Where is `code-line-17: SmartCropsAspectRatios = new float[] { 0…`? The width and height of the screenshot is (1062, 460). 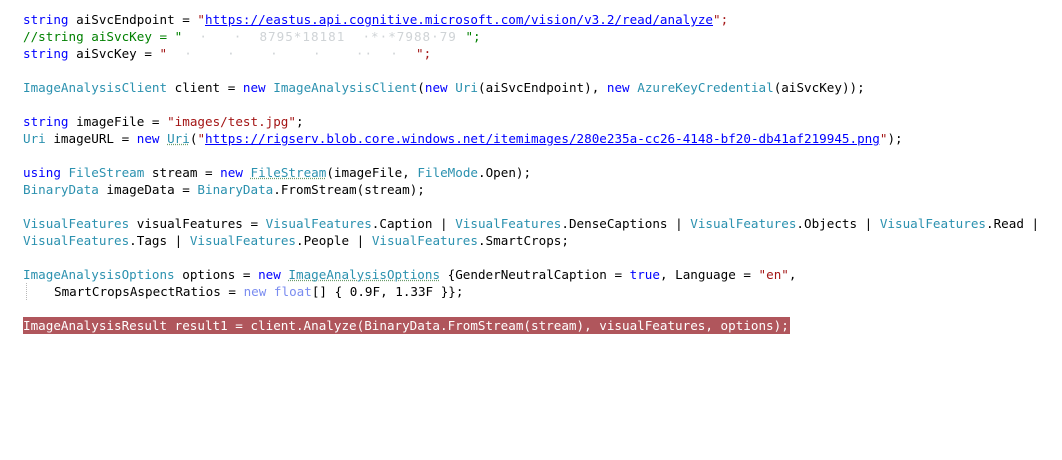 code-line-17: SmartCropsAspectRatios = new float[] { 0… is located at coordinates (538, 291).